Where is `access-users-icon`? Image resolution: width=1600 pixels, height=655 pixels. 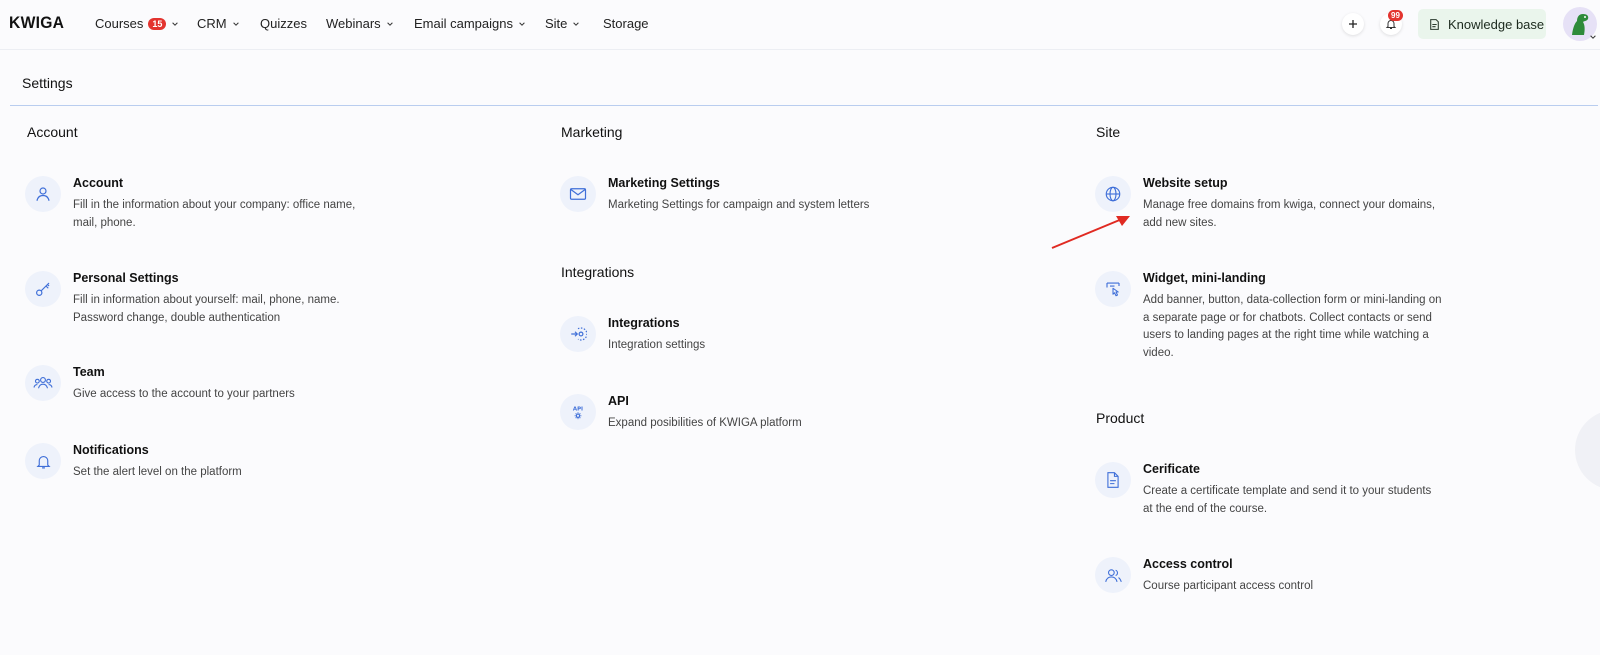 access-users-icon is located at coordinates (1113, 575).